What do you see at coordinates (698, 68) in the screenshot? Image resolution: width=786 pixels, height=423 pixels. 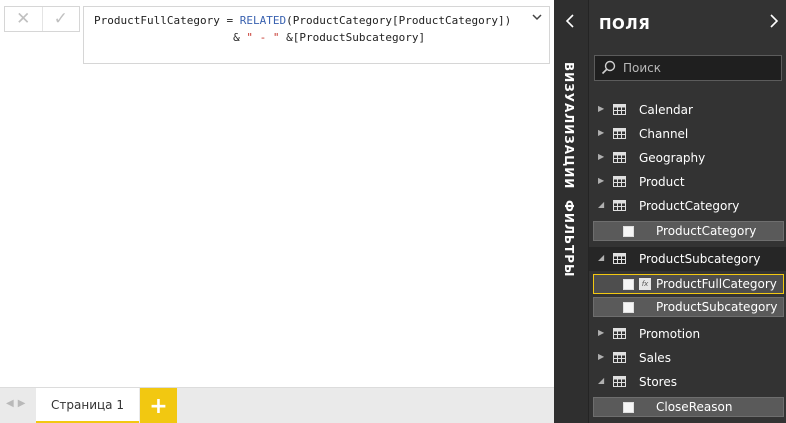 I see `search-input` at bounding box center [698, 68].